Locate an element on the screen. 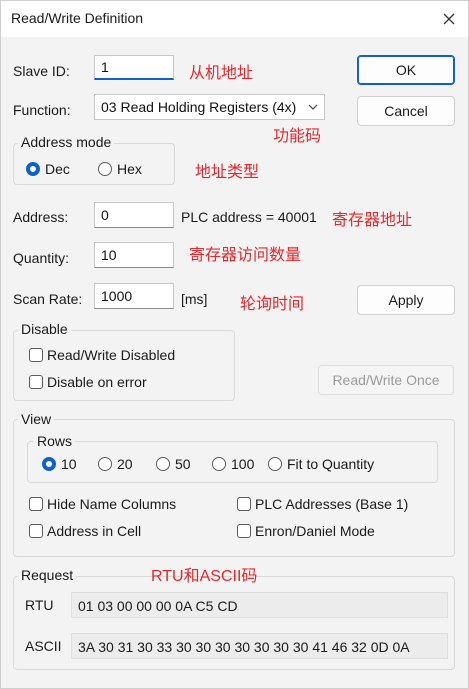 This screenshot has width=469, height=689. title-bar: Read/Write Definition is located at coordinates (234, 19).